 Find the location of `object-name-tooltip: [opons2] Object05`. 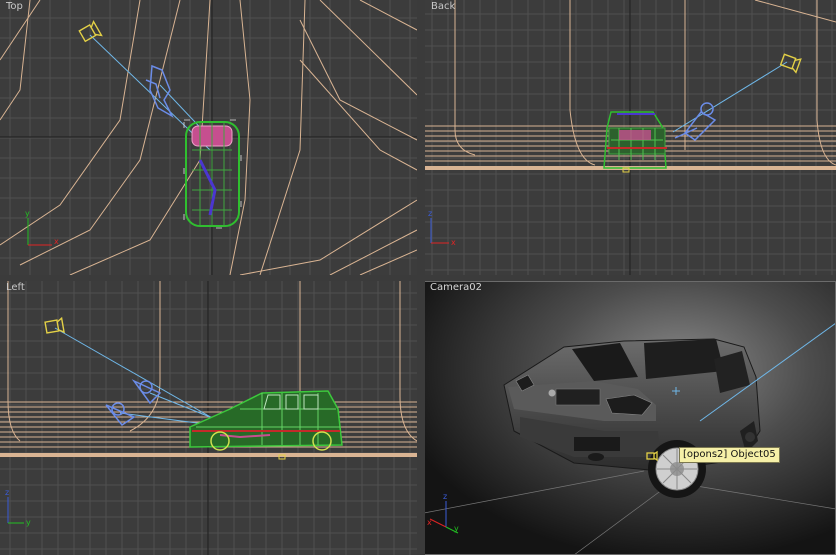

object-name-tooltip: [opons2] Object05 is located at coordinates (729, 455).